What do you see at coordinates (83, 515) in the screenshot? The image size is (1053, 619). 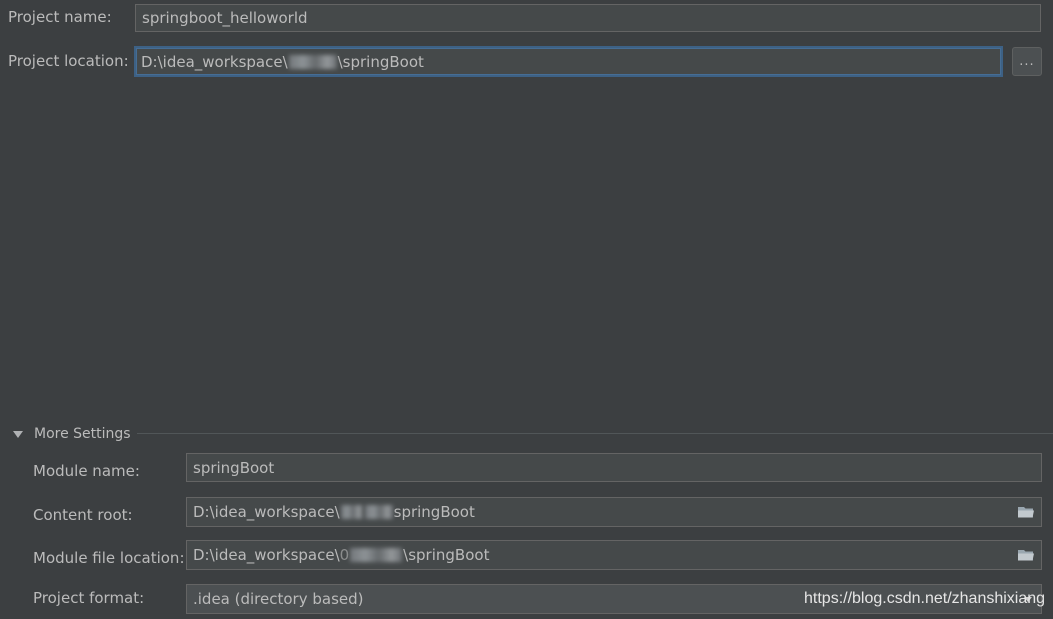 I see `content-root-label: Content root:` at bounding box center [83, 515].